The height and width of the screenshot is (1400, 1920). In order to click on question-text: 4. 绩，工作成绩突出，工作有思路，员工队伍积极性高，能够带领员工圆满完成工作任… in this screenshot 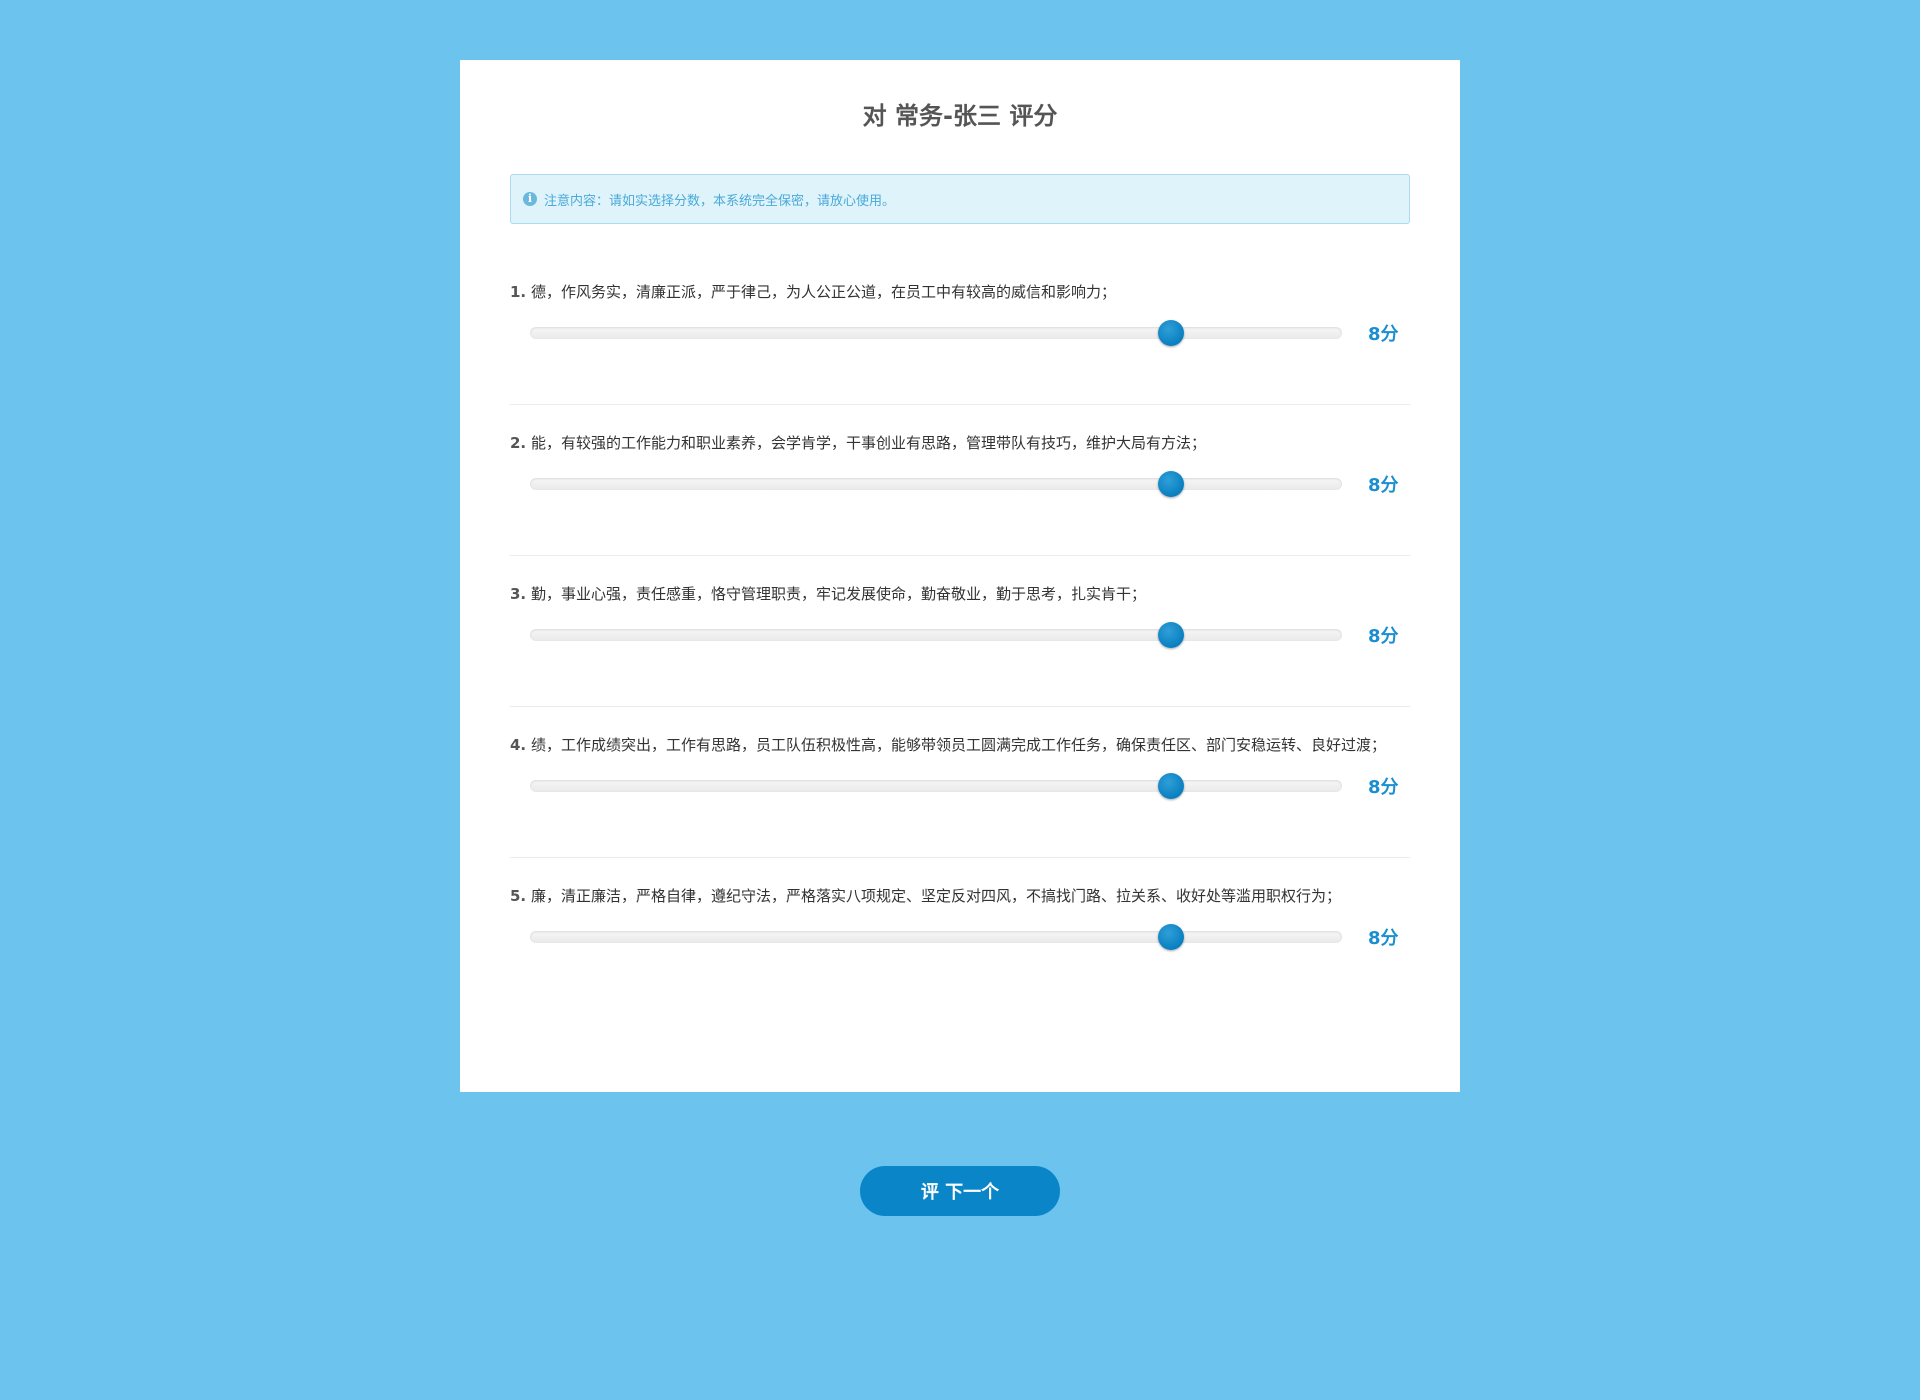, I will do `click(960, 745)`.